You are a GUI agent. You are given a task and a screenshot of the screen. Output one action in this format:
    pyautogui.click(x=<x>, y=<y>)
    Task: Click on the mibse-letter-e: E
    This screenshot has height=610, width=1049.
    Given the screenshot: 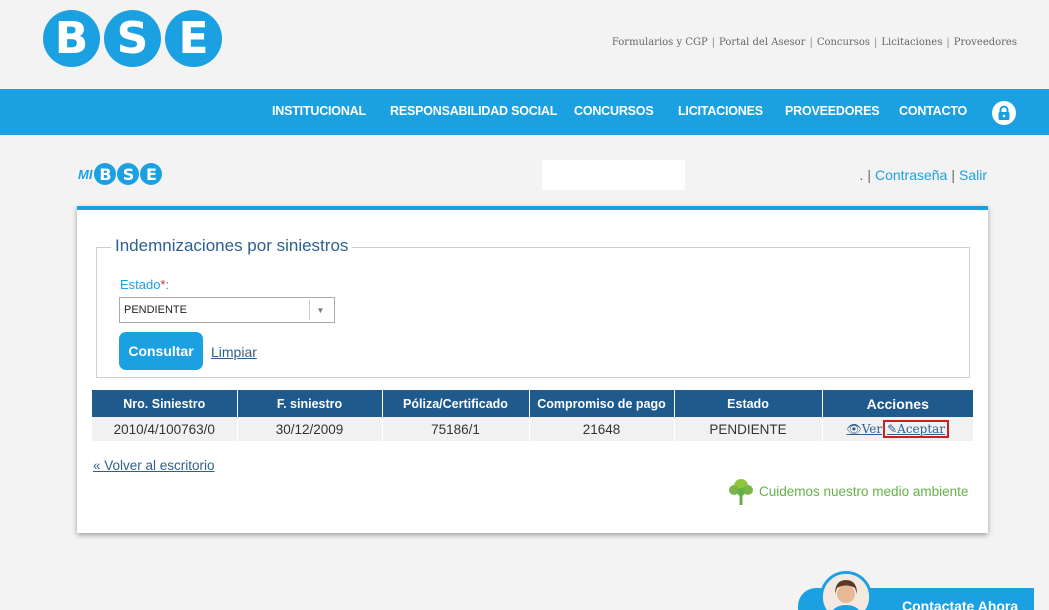 What is the action you would take?
    pyautogui.click(x=151, y=174)
    